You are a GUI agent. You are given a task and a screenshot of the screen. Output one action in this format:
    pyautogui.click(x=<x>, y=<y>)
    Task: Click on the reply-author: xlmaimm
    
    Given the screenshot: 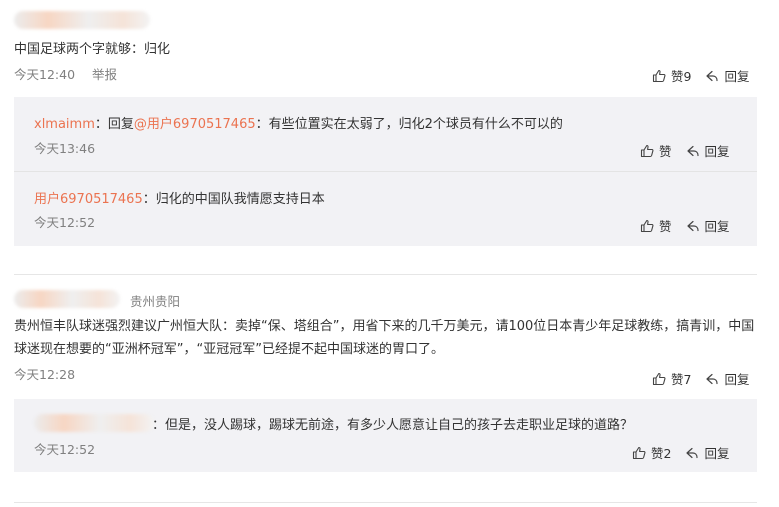 What is the action you would take?
    pyautogui.click(x=64, y=124)
    